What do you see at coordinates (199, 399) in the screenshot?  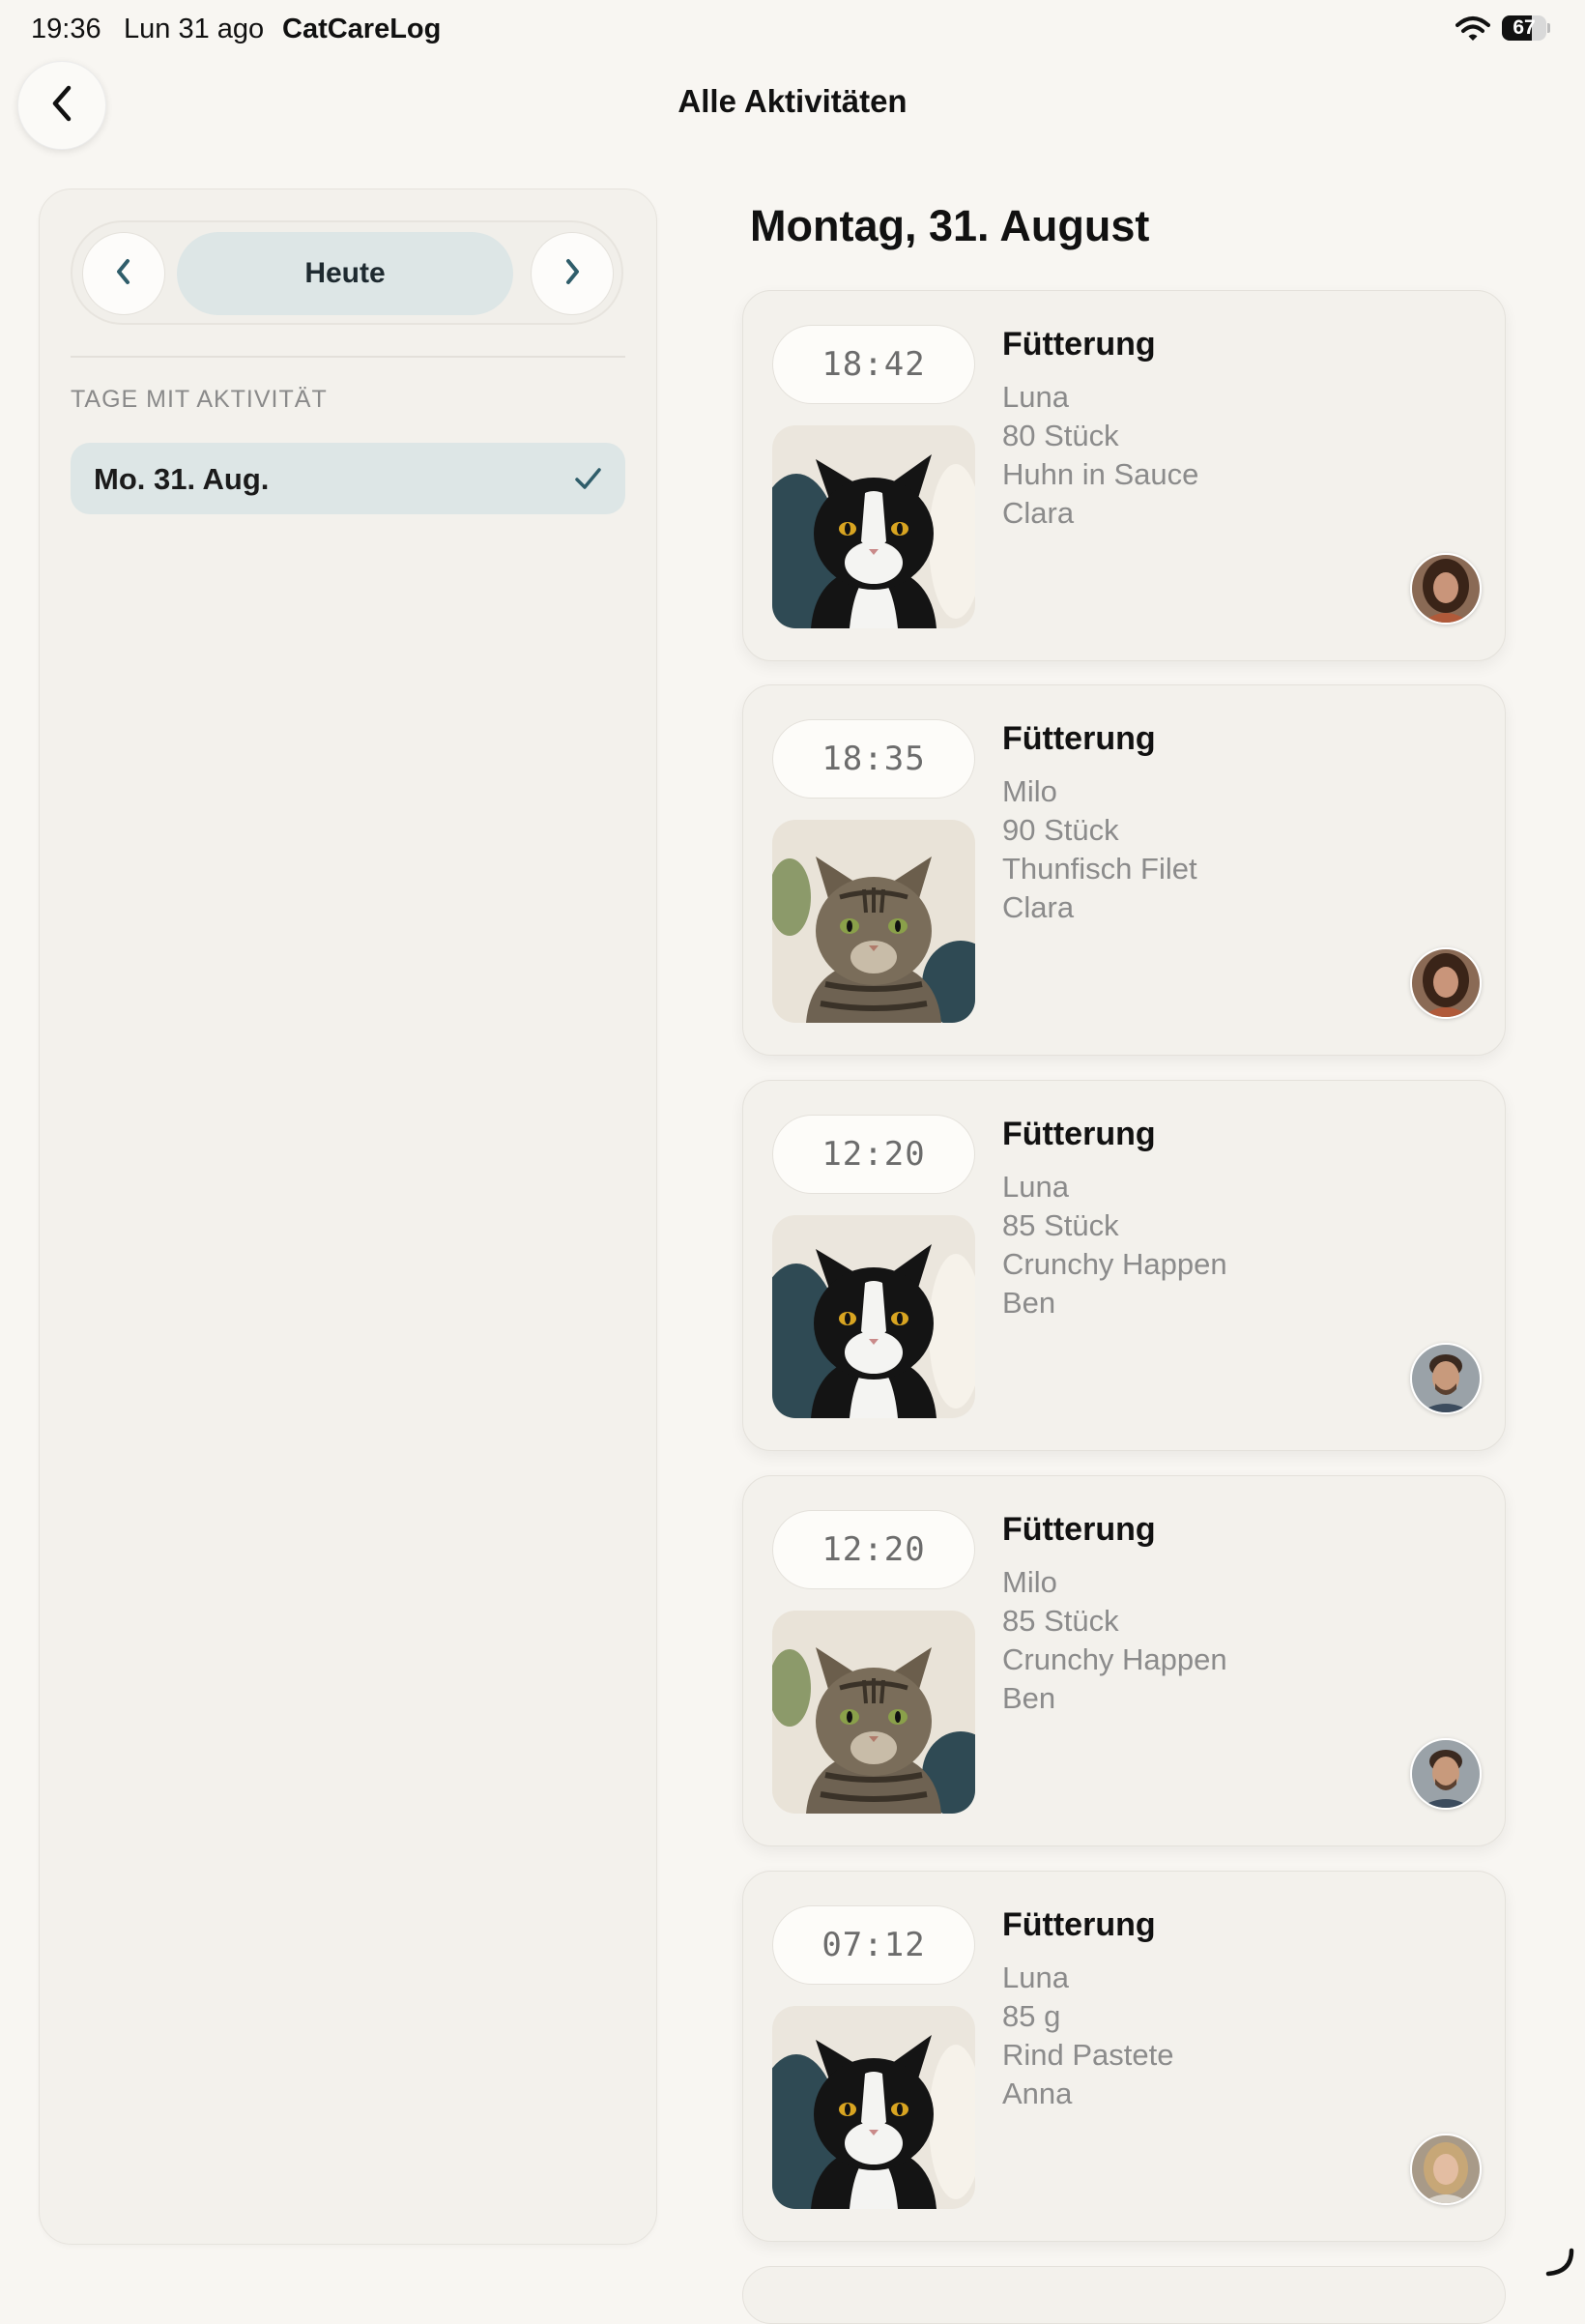 I see `section-label-days: TAGE MIT AKTIVITÄT` at bounding box center [199, 399].